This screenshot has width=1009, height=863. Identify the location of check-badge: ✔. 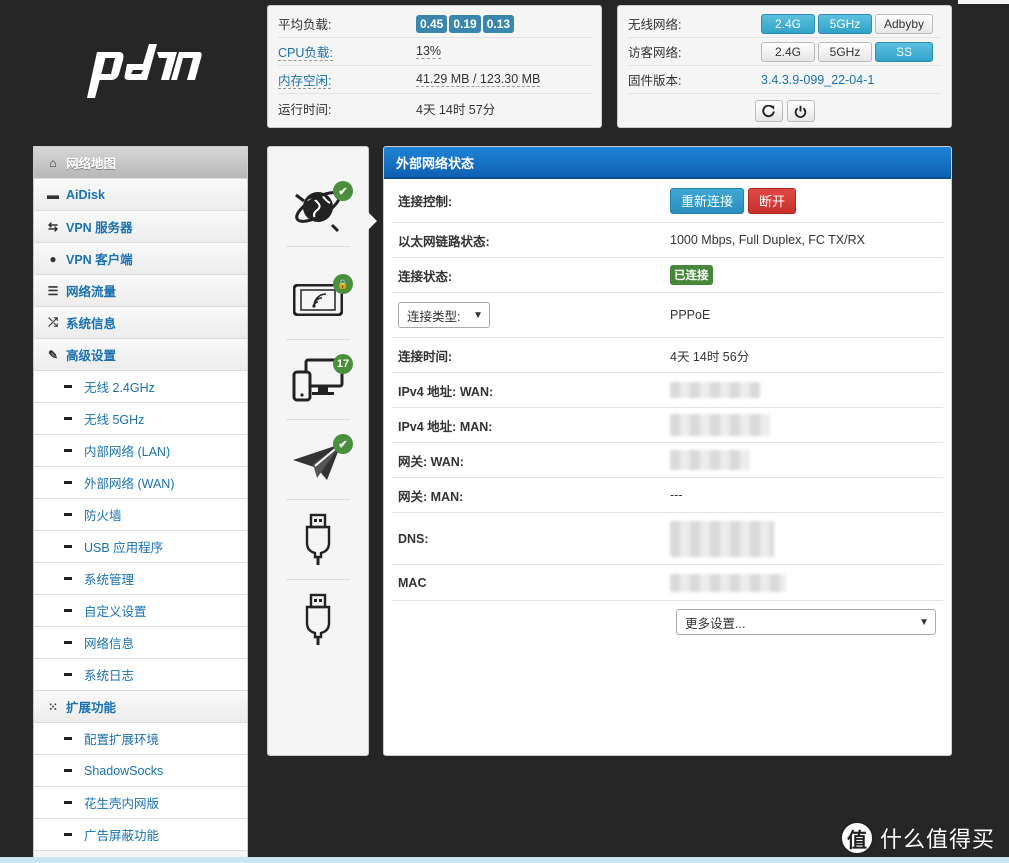
(343, 444).